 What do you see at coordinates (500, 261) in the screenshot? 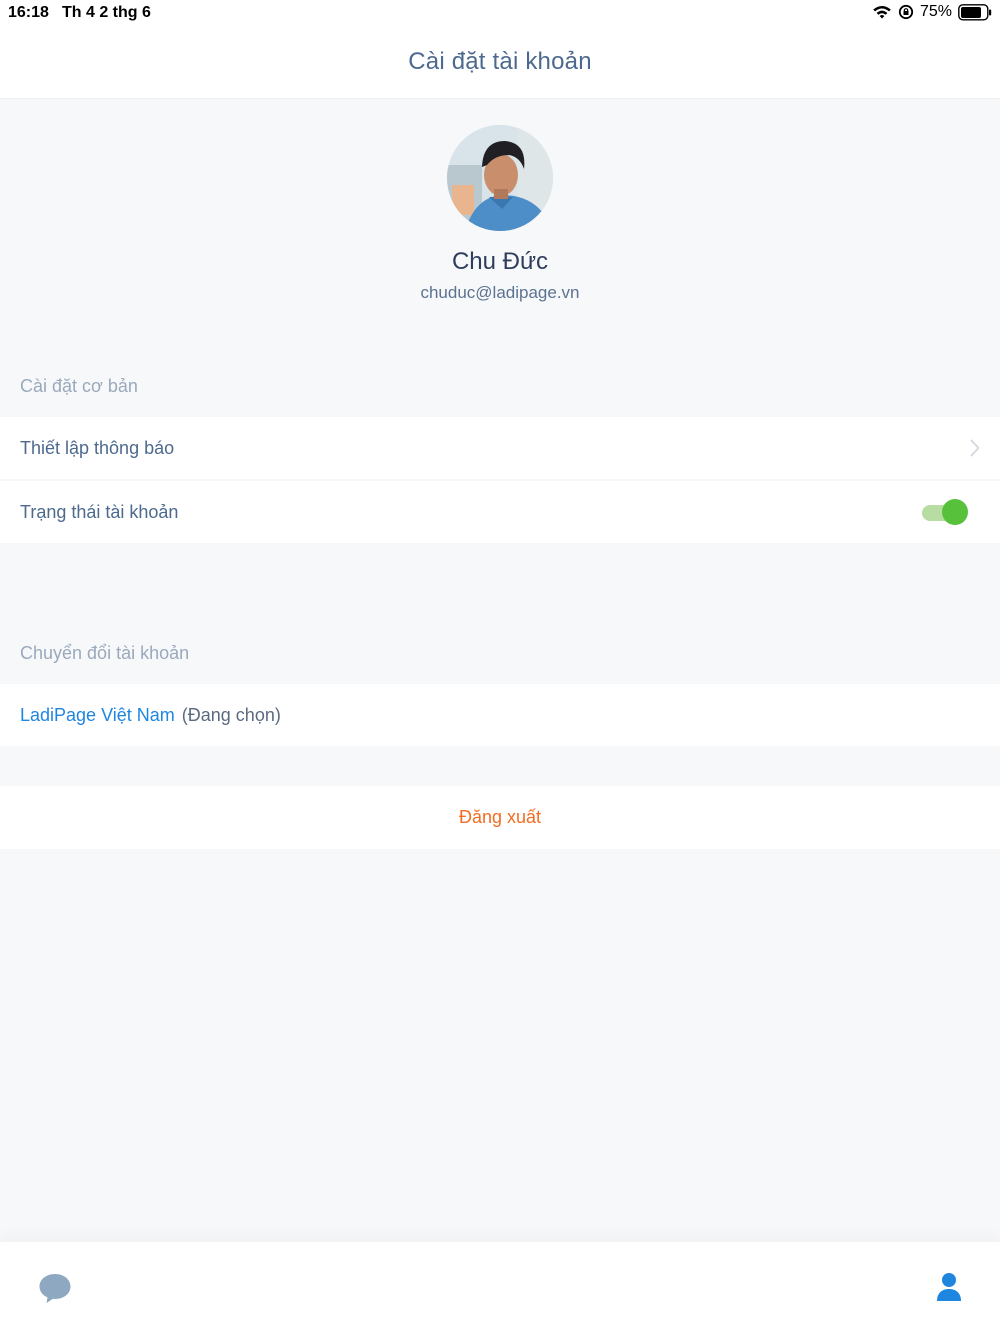
I see `profile-name: Chu Đức` at bounding box center [500, 261].